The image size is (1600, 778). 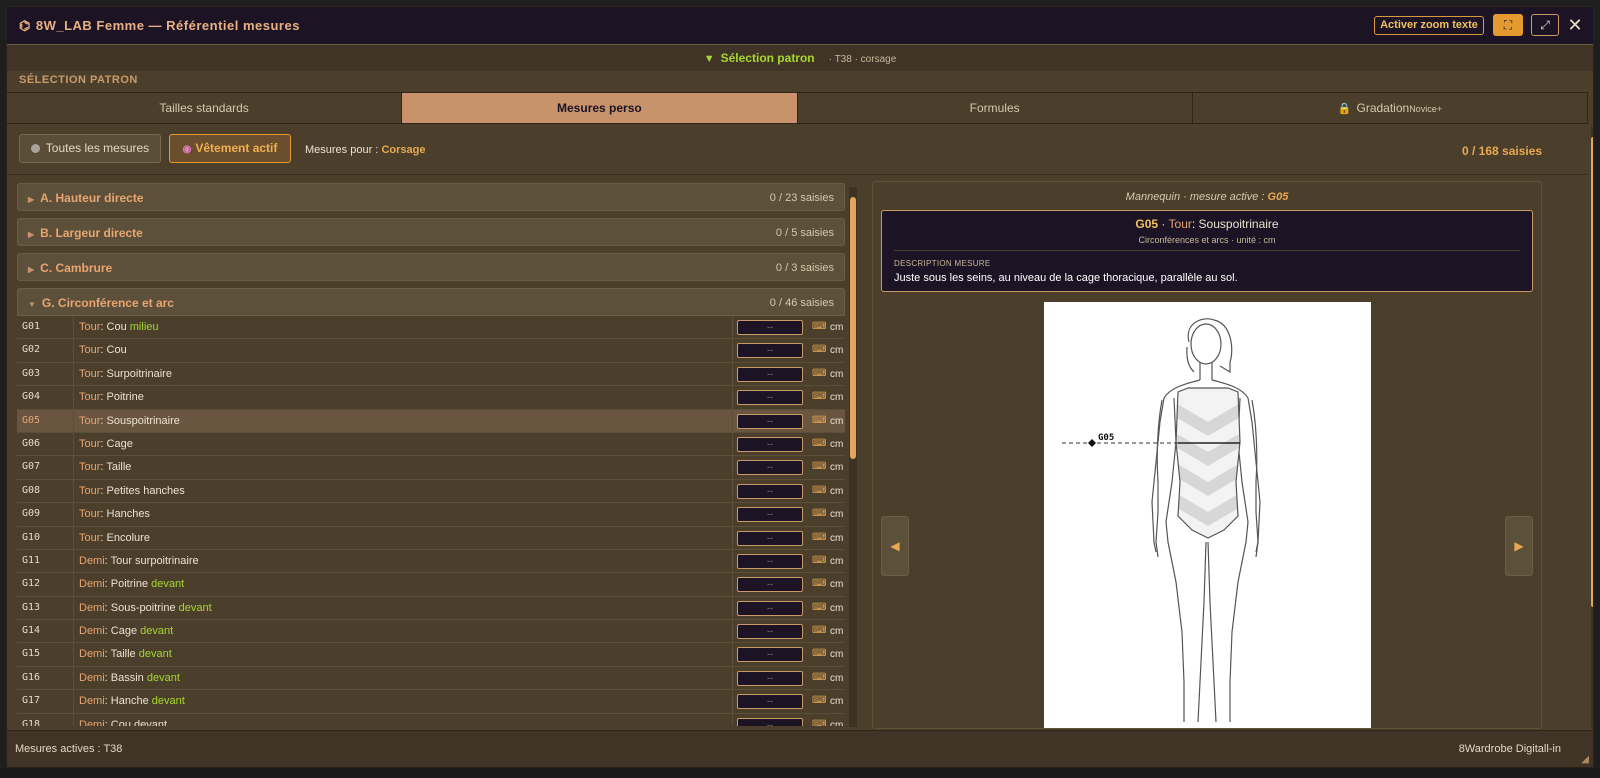 I want to click on tab-tailles-standards: Tailles standards, so click(x=205, y=108).